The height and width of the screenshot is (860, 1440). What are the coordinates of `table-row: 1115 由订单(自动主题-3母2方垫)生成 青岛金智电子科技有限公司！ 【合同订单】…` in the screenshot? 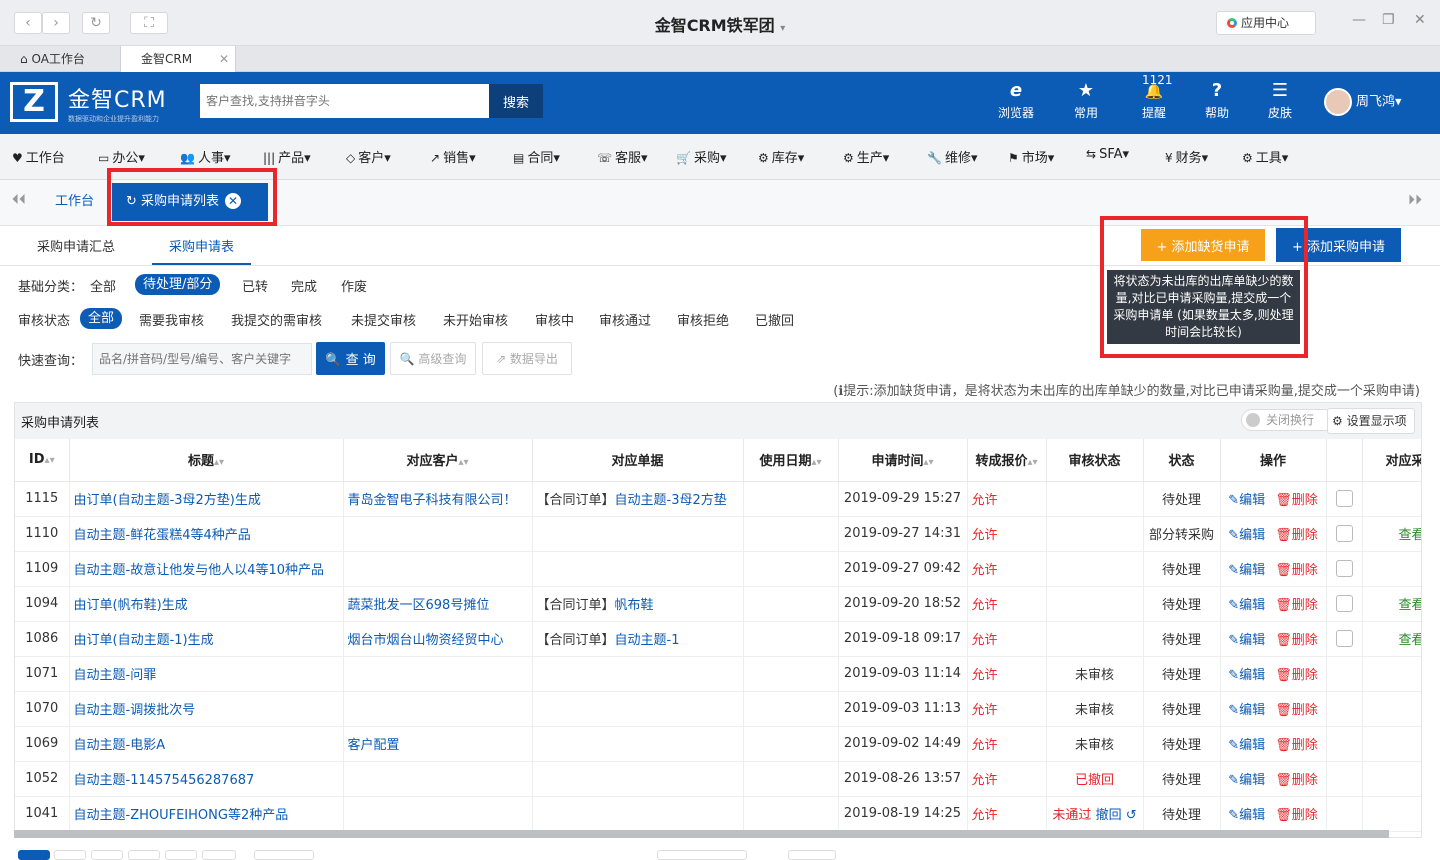 It's located at (718, 499).